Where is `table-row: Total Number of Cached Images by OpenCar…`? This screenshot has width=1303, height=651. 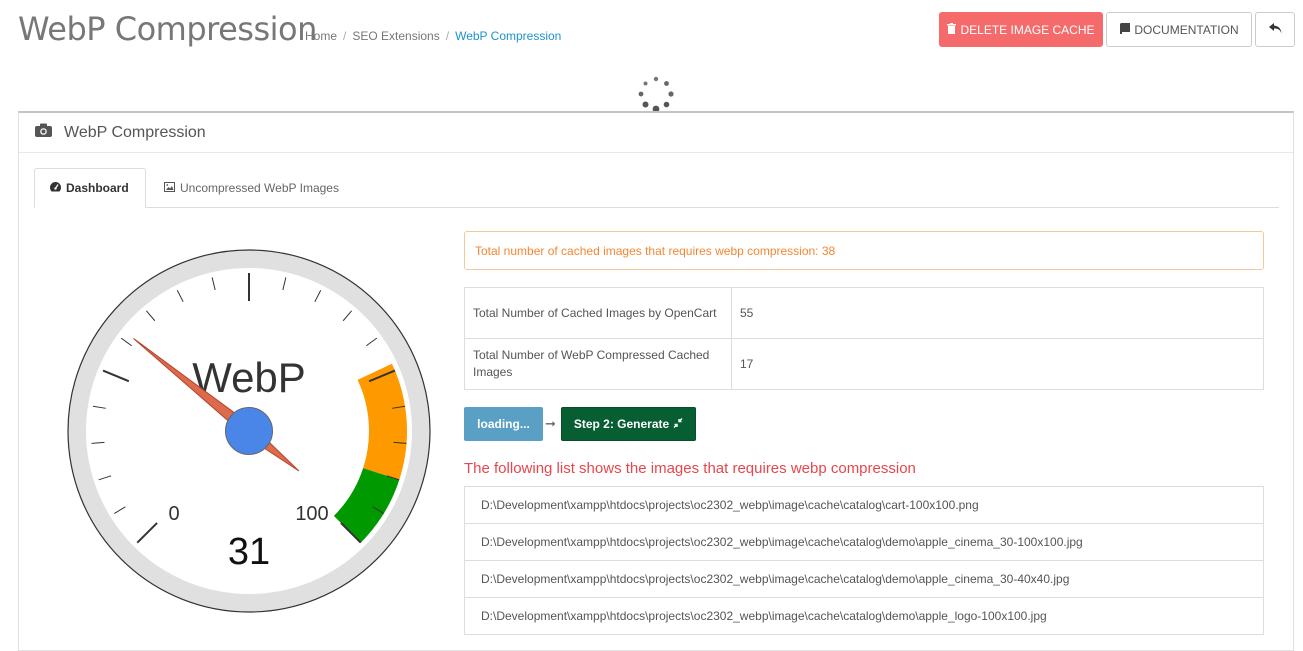 table-row: Total Number of Cached Images by OpenCar… is located at coordinates (864, 313).